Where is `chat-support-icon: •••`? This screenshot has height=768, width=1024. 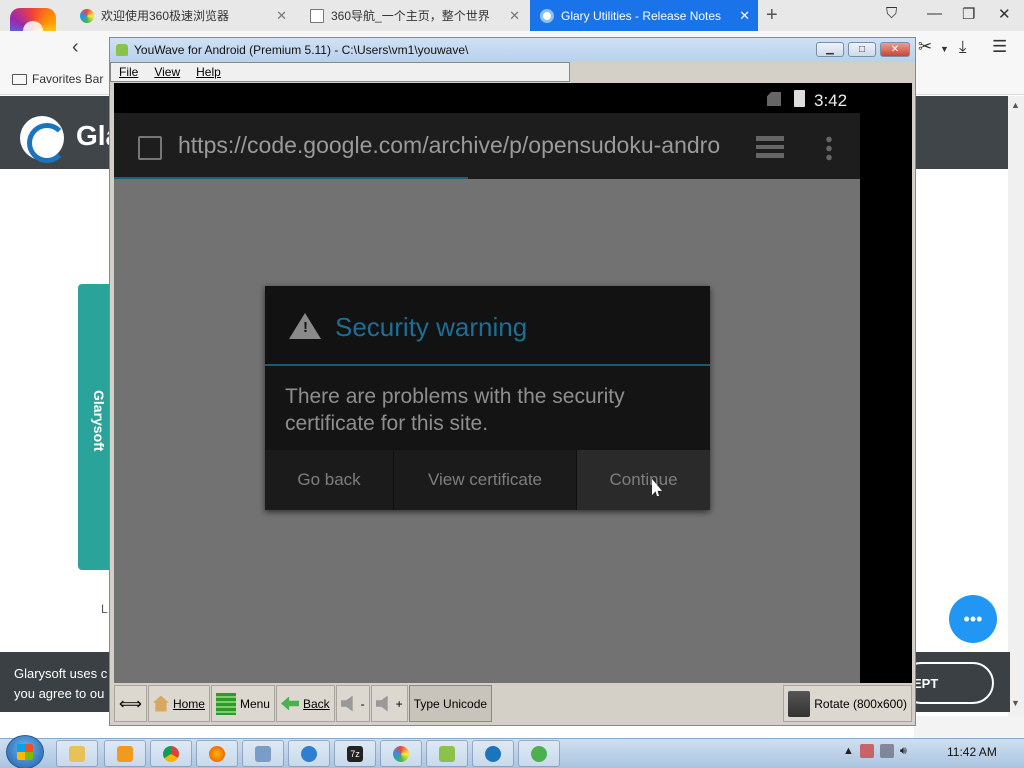
chat-support-icon: ••• is located at coordinates (973, 619).